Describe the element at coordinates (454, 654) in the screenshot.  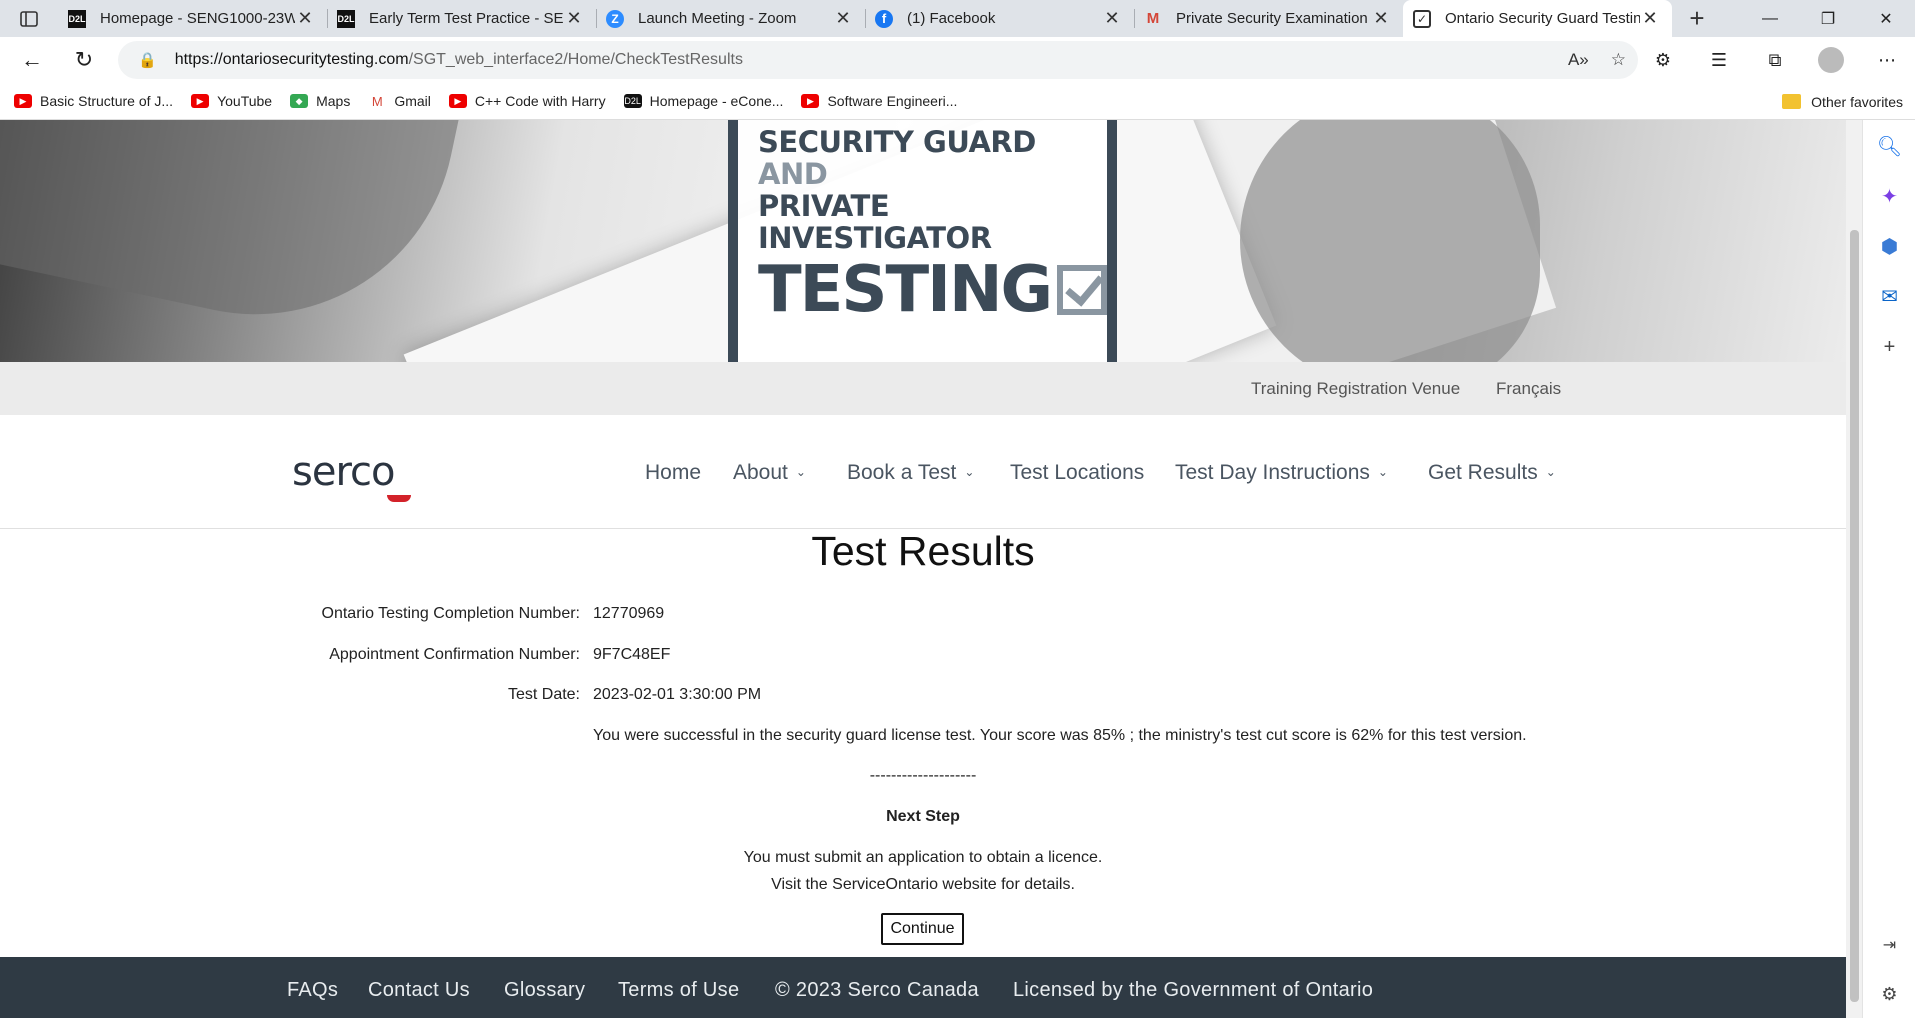
I see `confirmation-number-label: Appointment Confirmation Number:` at that location.